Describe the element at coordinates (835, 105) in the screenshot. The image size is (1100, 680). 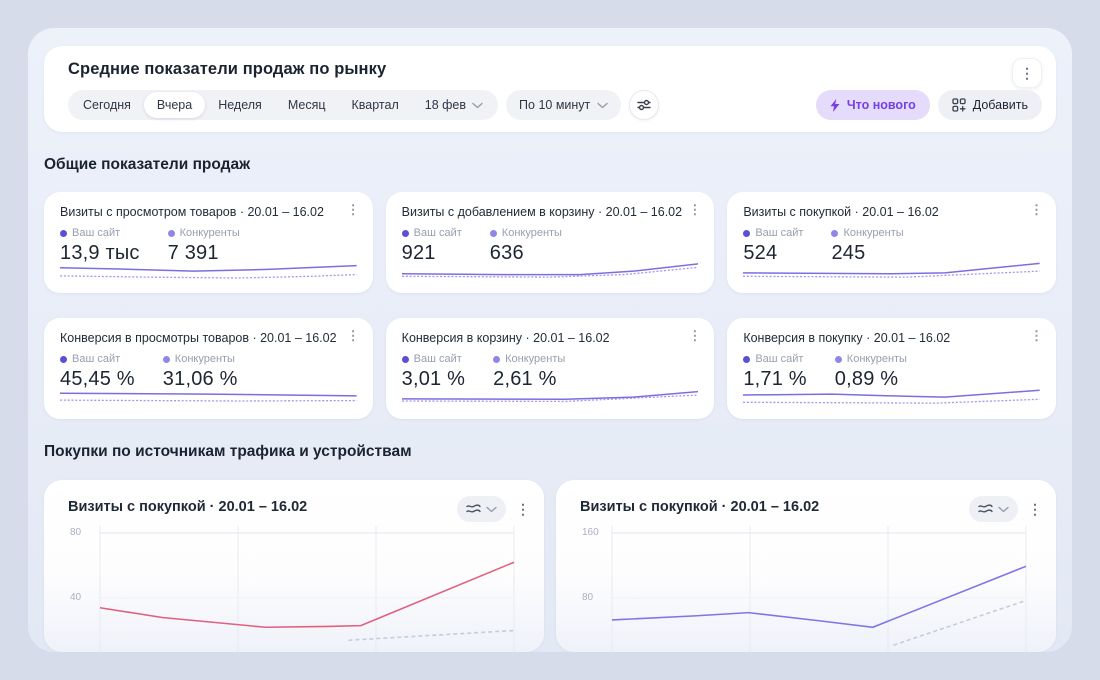
I see `lightning-bolt-icon` at that location.